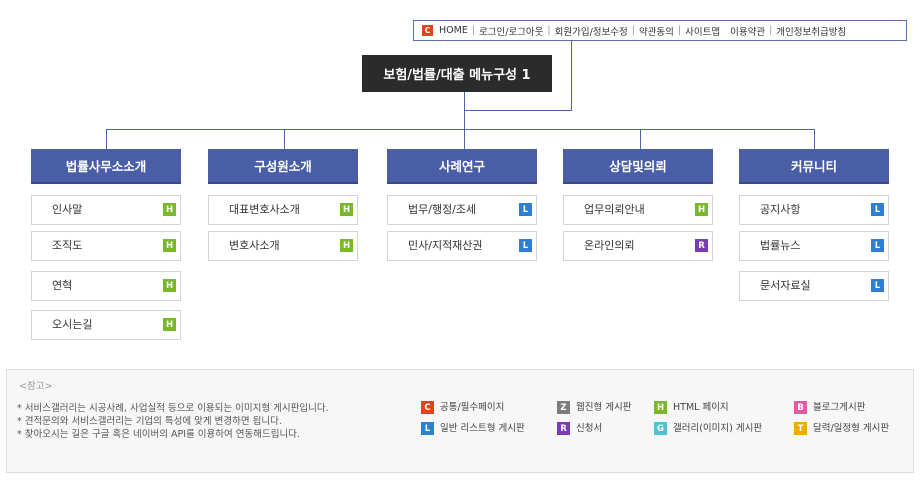 This screenshot has width=920, height=488. I want to click on menu-item: 민사/지적재산권 L, so click(462, 246).